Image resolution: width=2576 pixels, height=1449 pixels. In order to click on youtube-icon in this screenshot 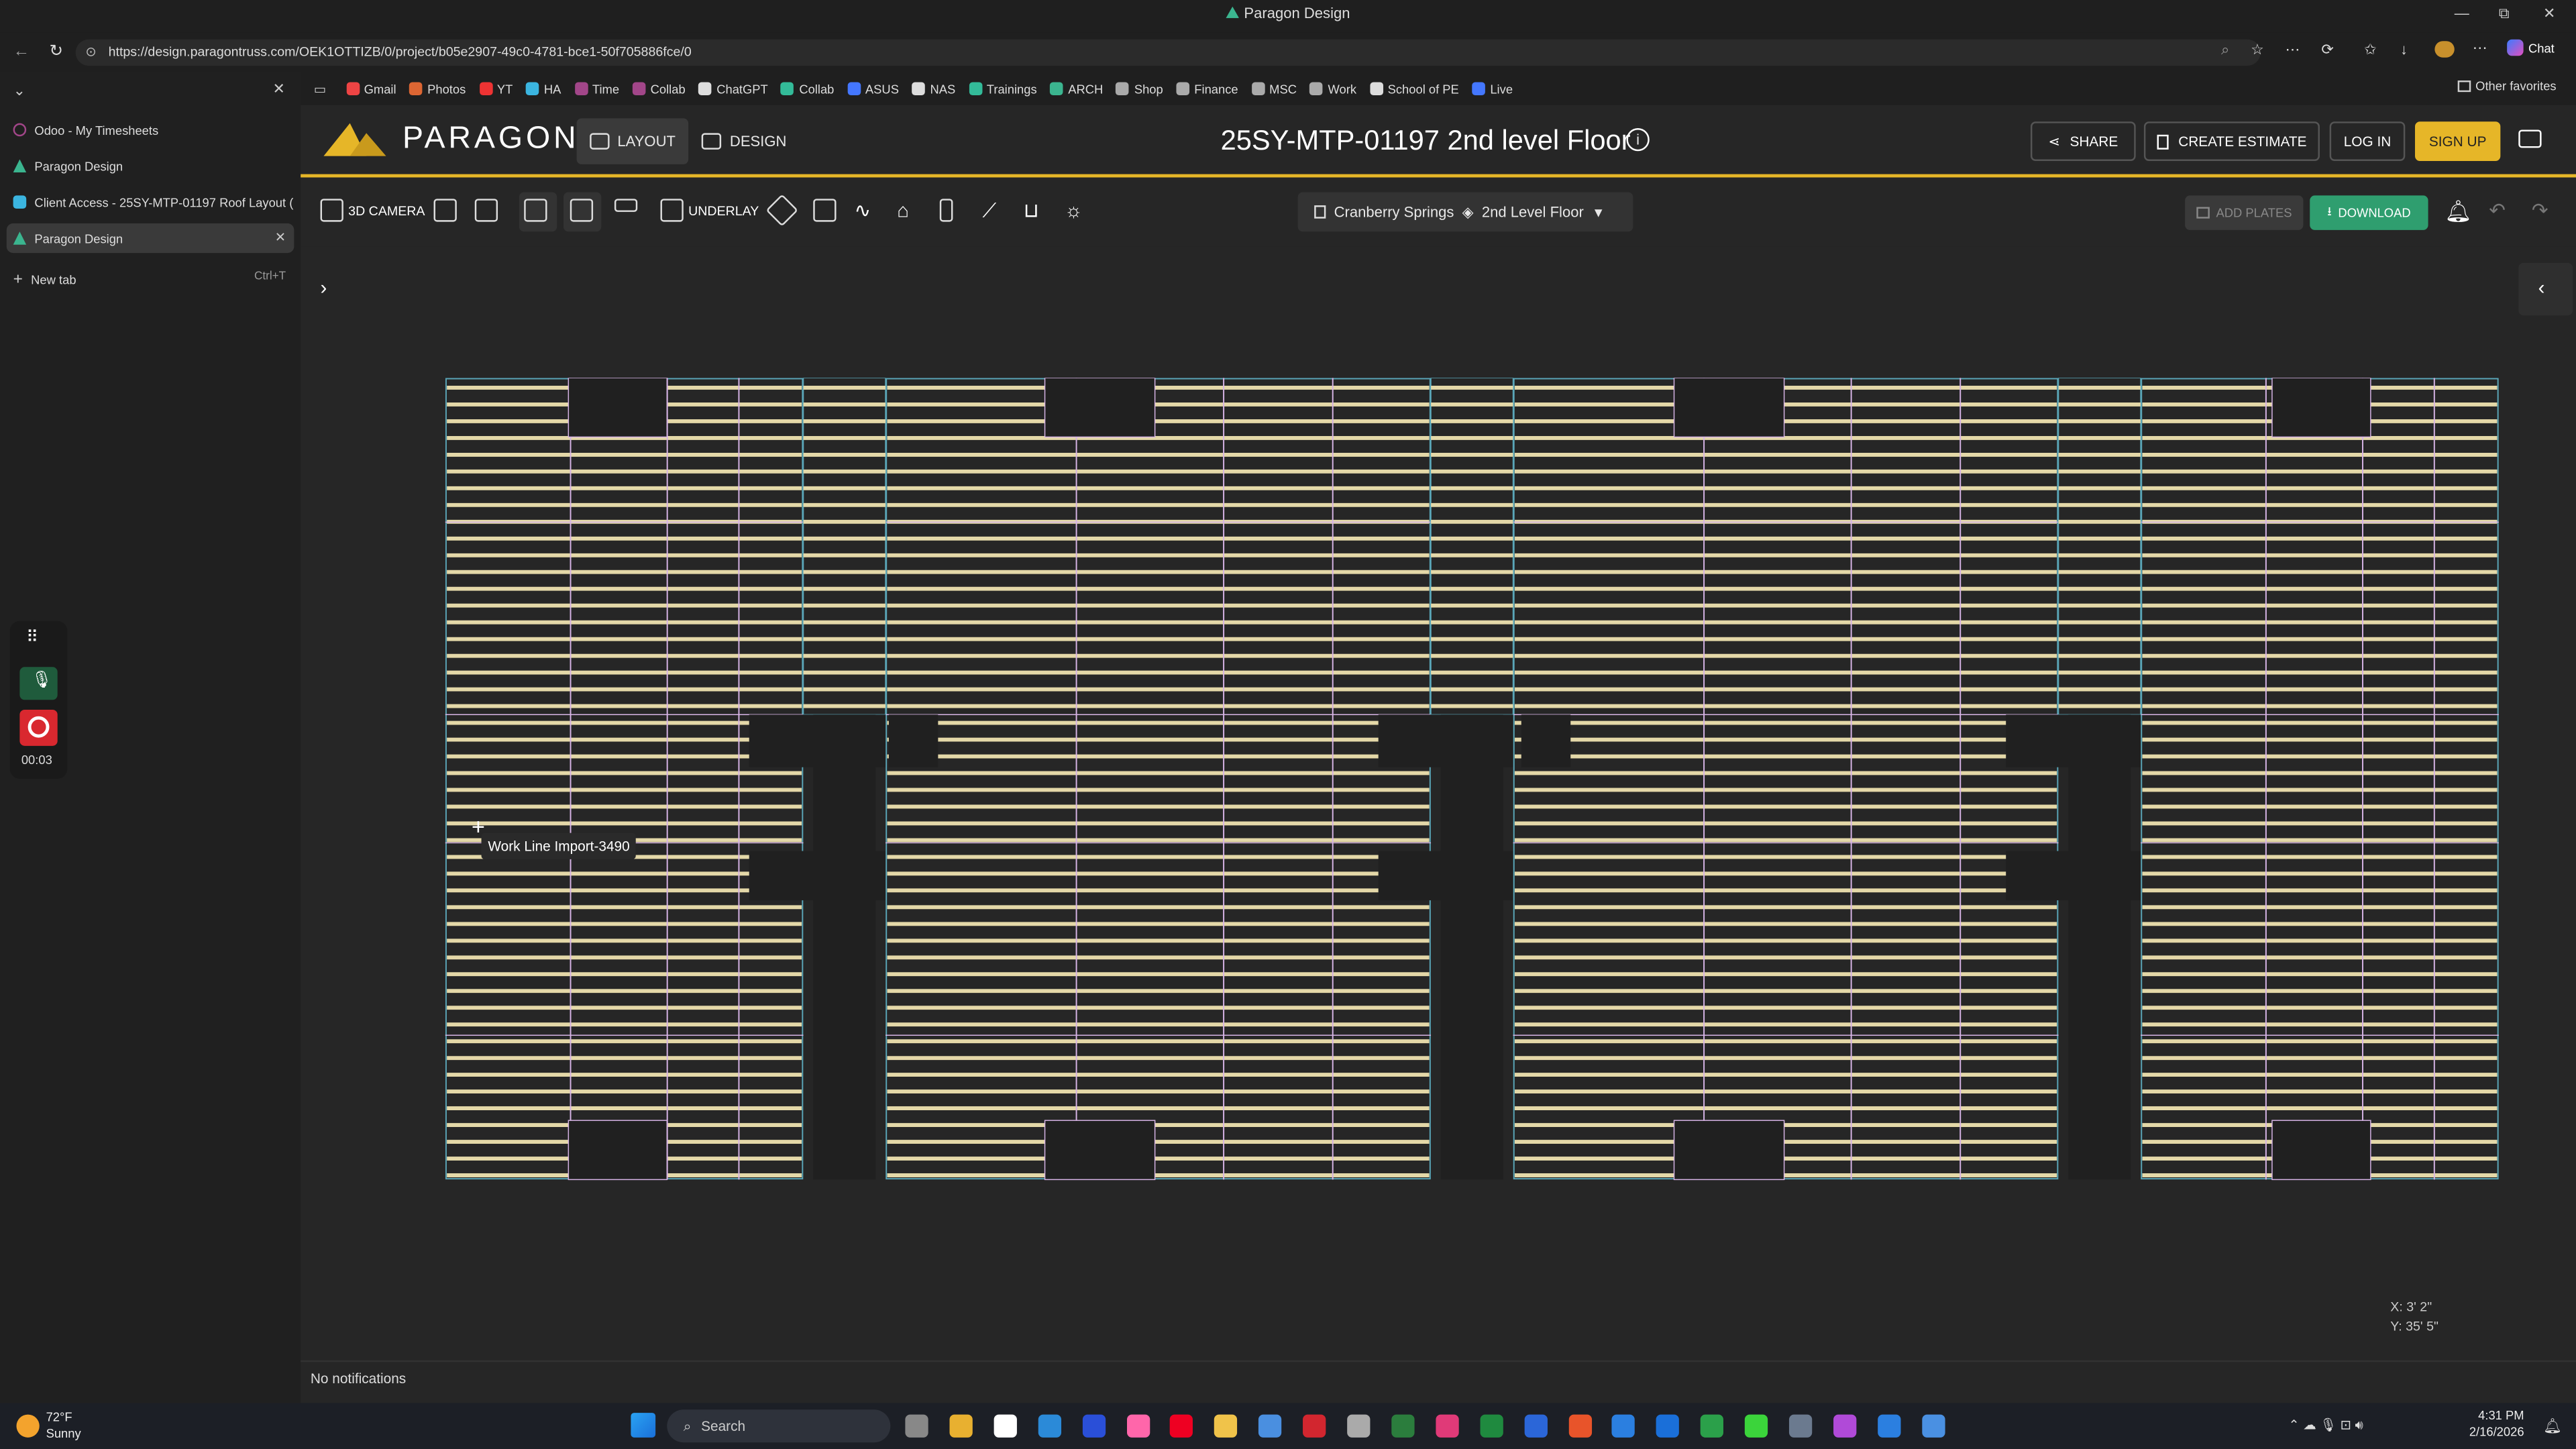, I will do `click(1181, 1426)`.